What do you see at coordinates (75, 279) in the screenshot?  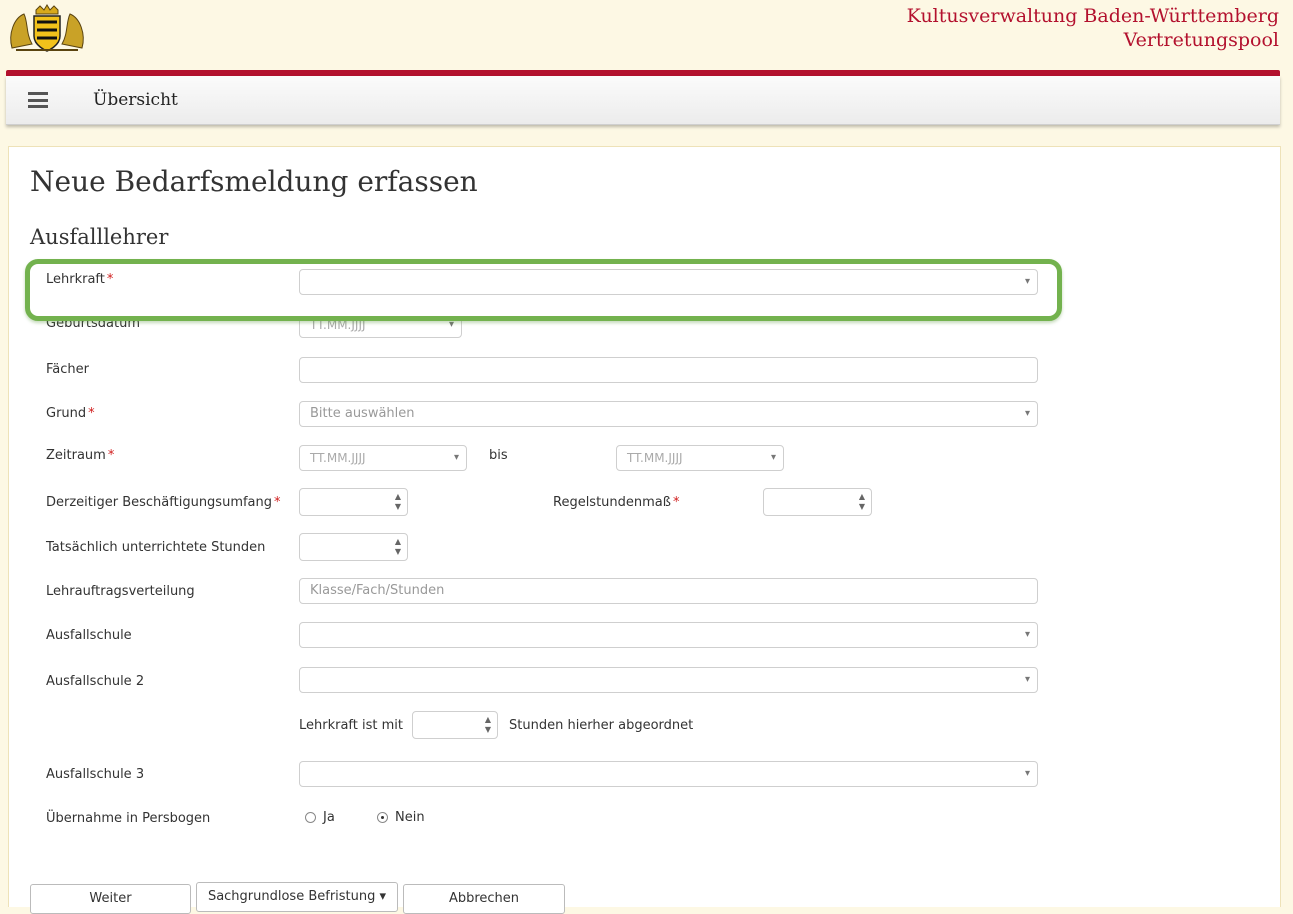 I see `lehrkraft-label-text: Lehrkraft` at bounding box center [75, 279].